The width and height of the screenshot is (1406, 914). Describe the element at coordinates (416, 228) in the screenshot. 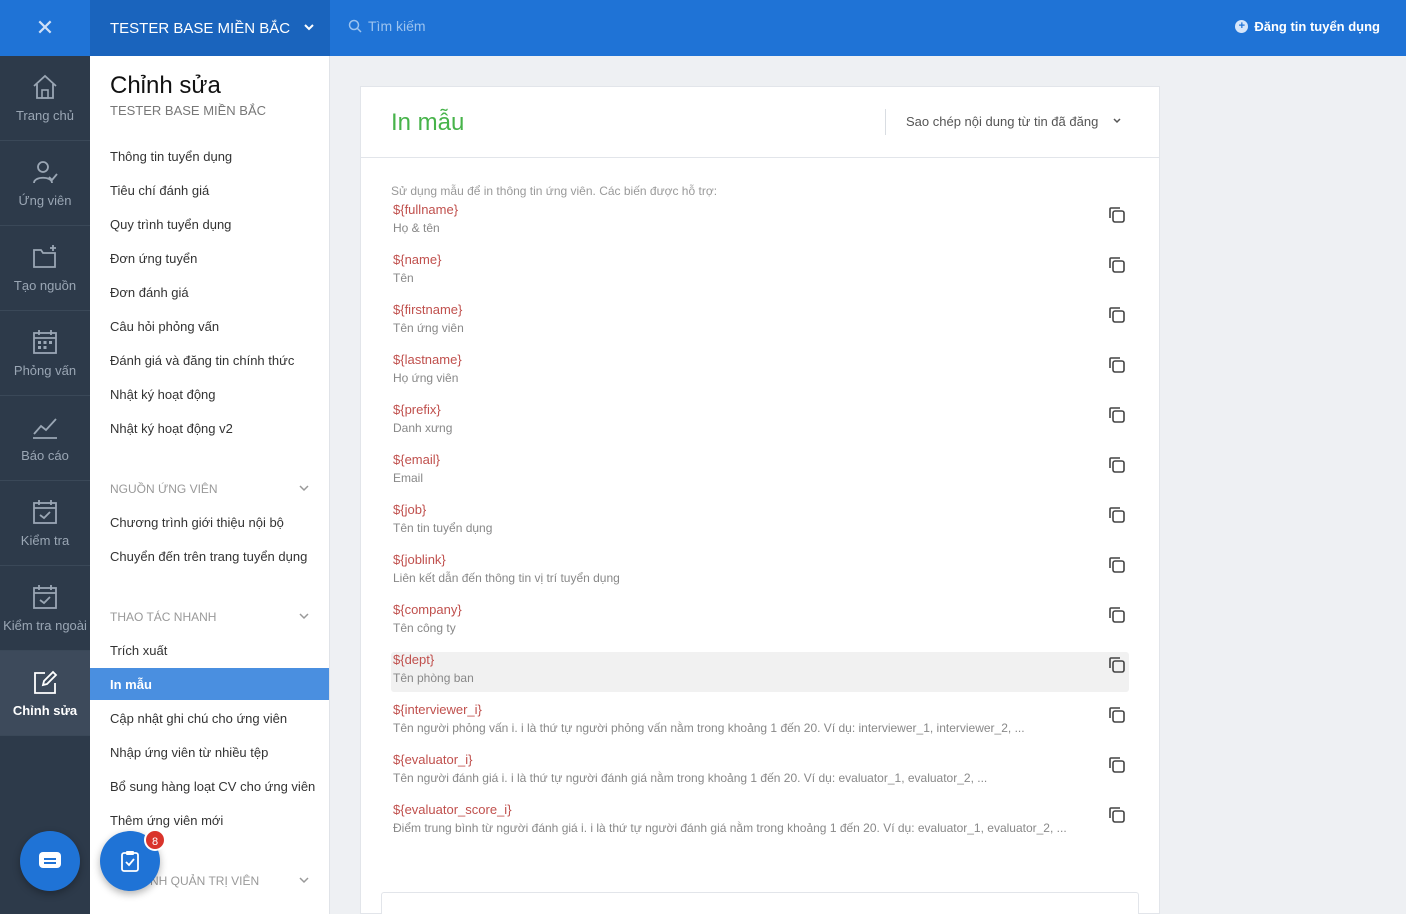

I see `variable-description: Họ & tên` at that location.